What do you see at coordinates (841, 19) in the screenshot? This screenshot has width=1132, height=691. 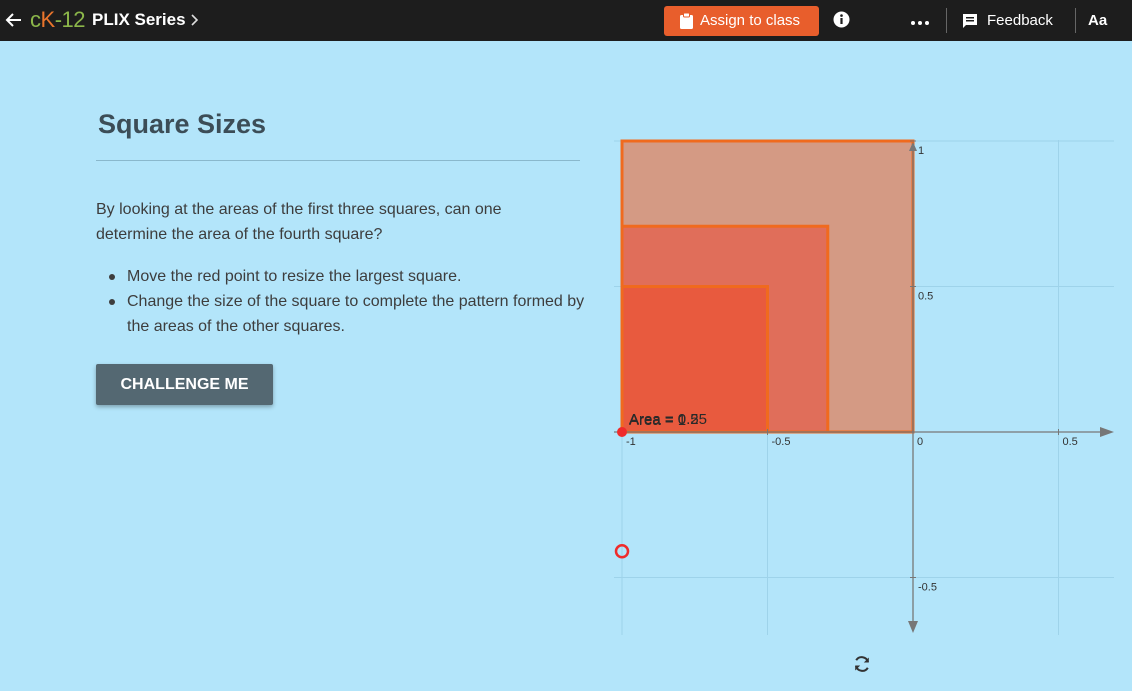 I see `info-icon` at bounding box center [841, 19].